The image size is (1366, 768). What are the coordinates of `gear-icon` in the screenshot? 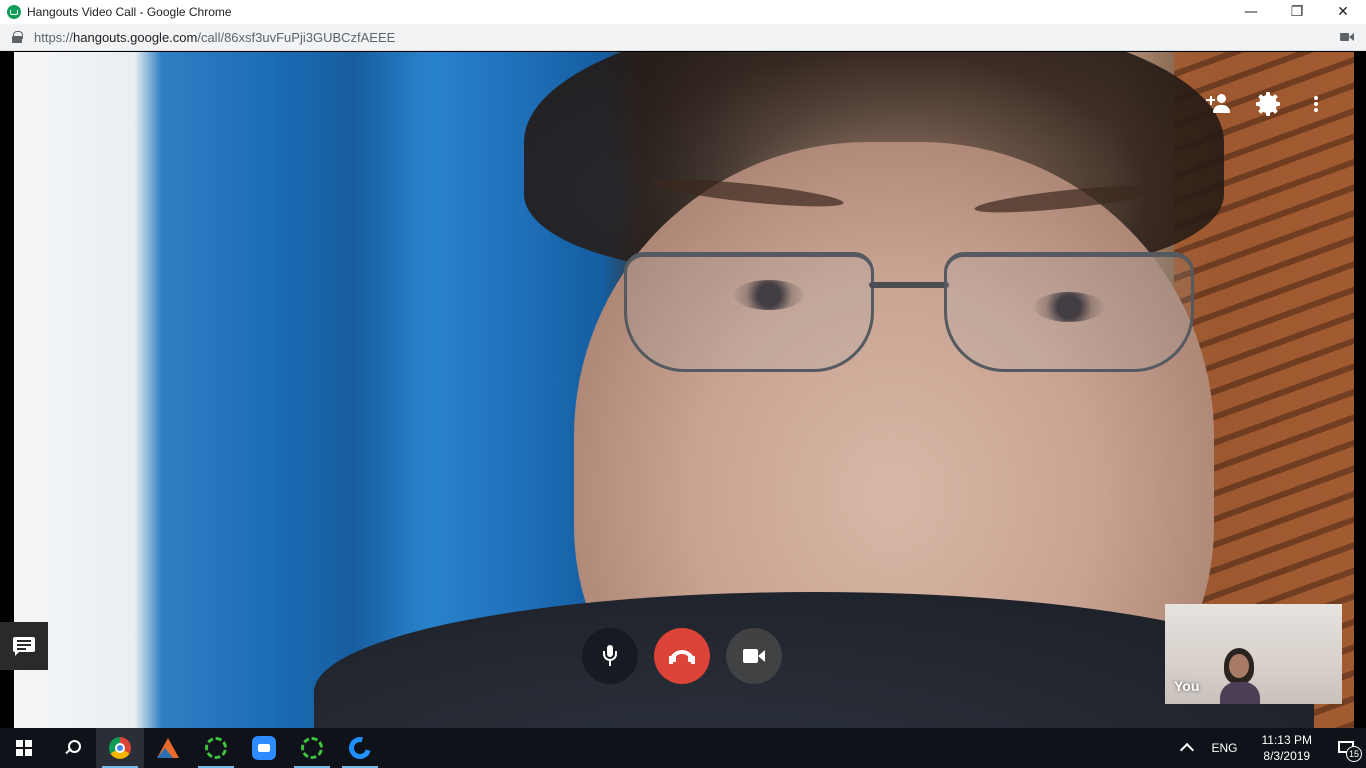 It's located at (1268, 104).